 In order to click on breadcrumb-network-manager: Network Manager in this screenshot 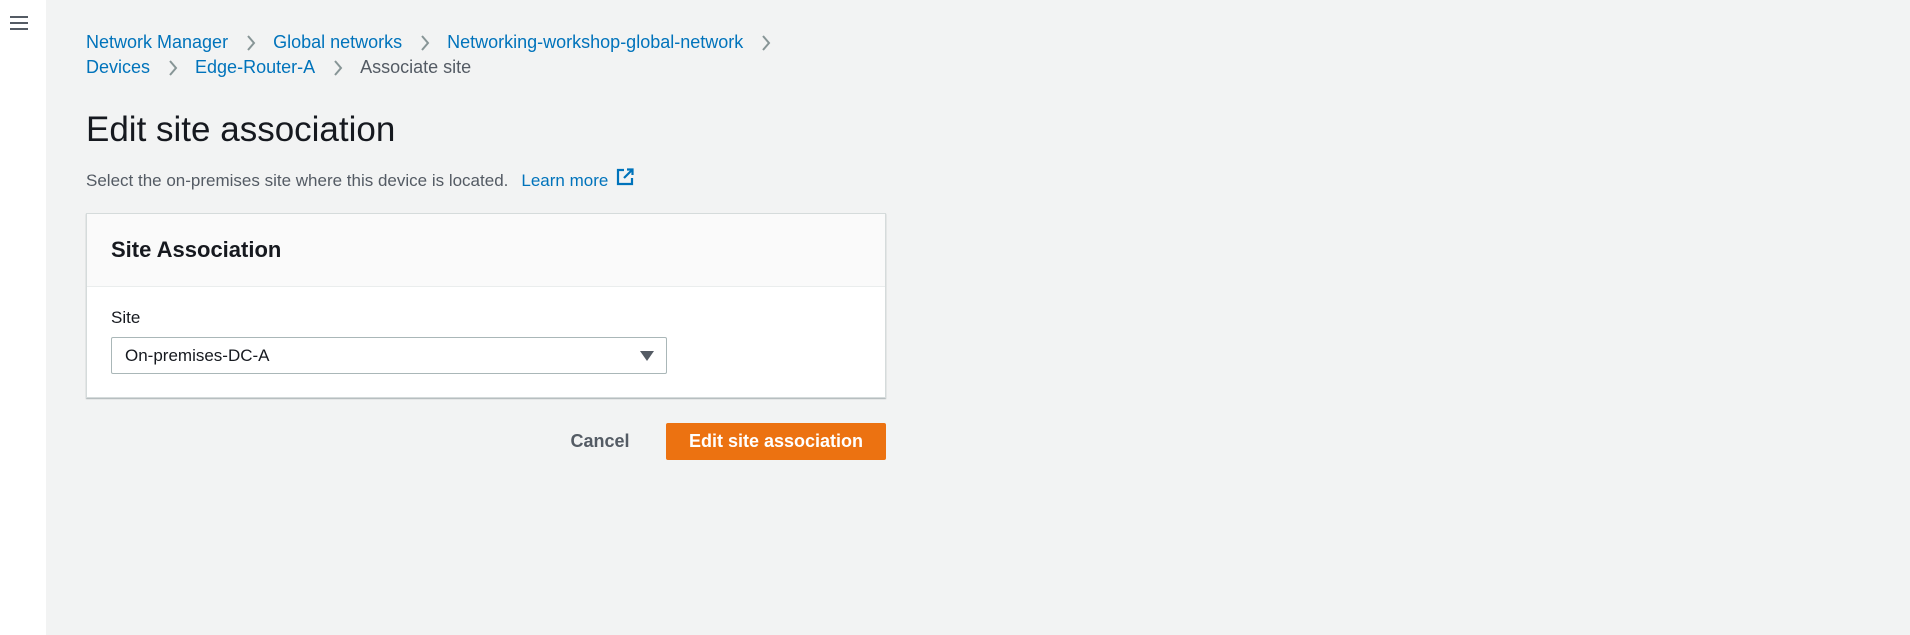, I will do `click(157, 42)`.